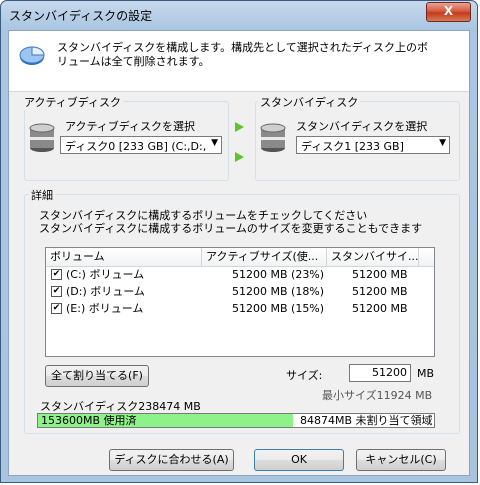  What do you see at coordinates (73, 102) in the screenshot?
I see `active-disk-group-label: アクティブディスク` at bounding box center [73, 102].